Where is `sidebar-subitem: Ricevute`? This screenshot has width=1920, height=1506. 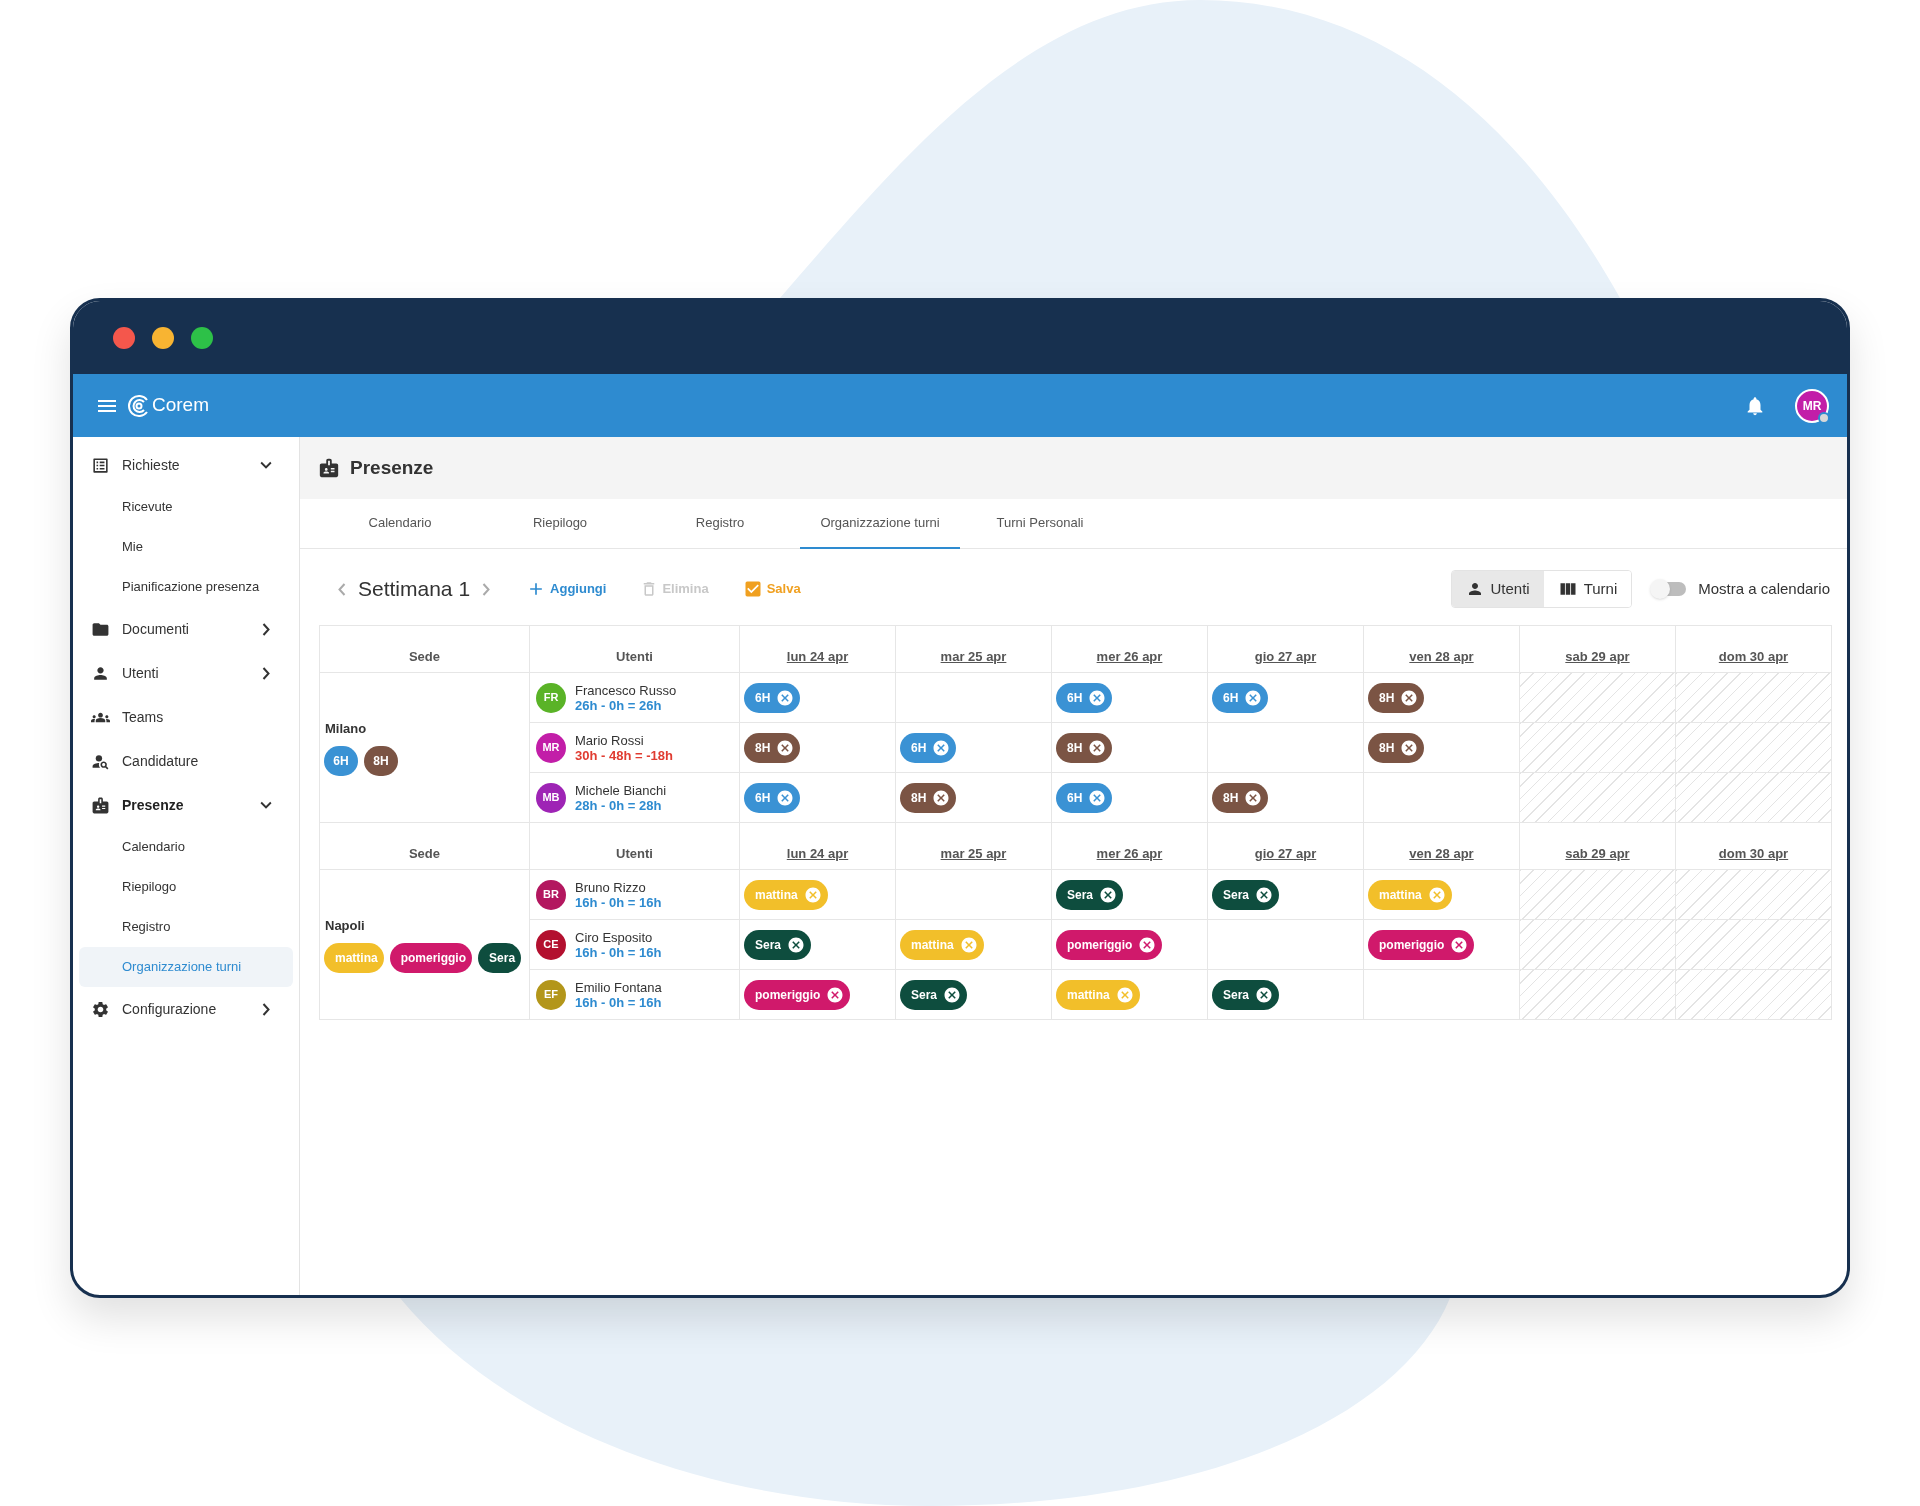 sidebar-subitem: Ricevute is located at coordinates (186, 507).